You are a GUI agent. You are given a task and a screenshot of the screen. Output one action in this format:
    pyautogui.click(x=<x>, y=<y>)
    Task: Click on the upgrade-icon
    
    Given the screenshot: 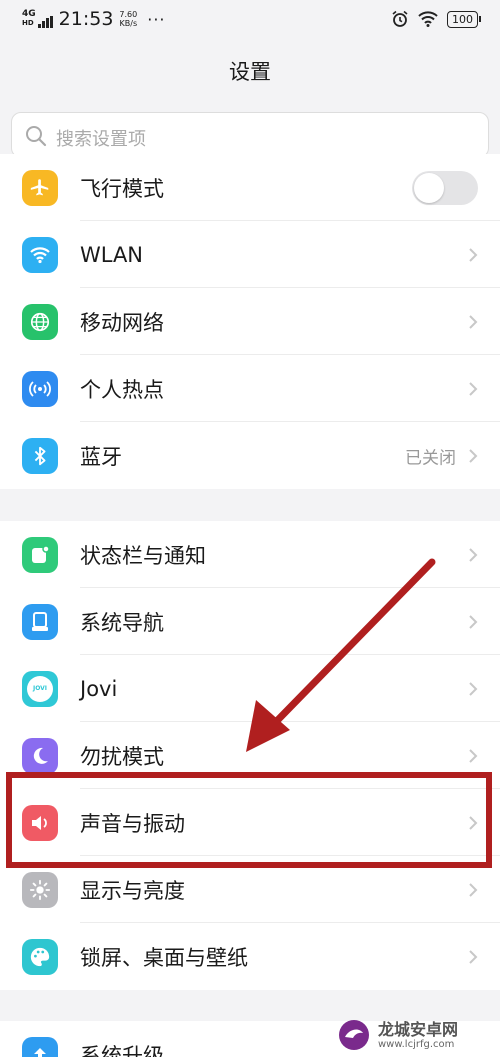 What is the action you would take?
    pyautogui.click(x=40, y=1047)
    